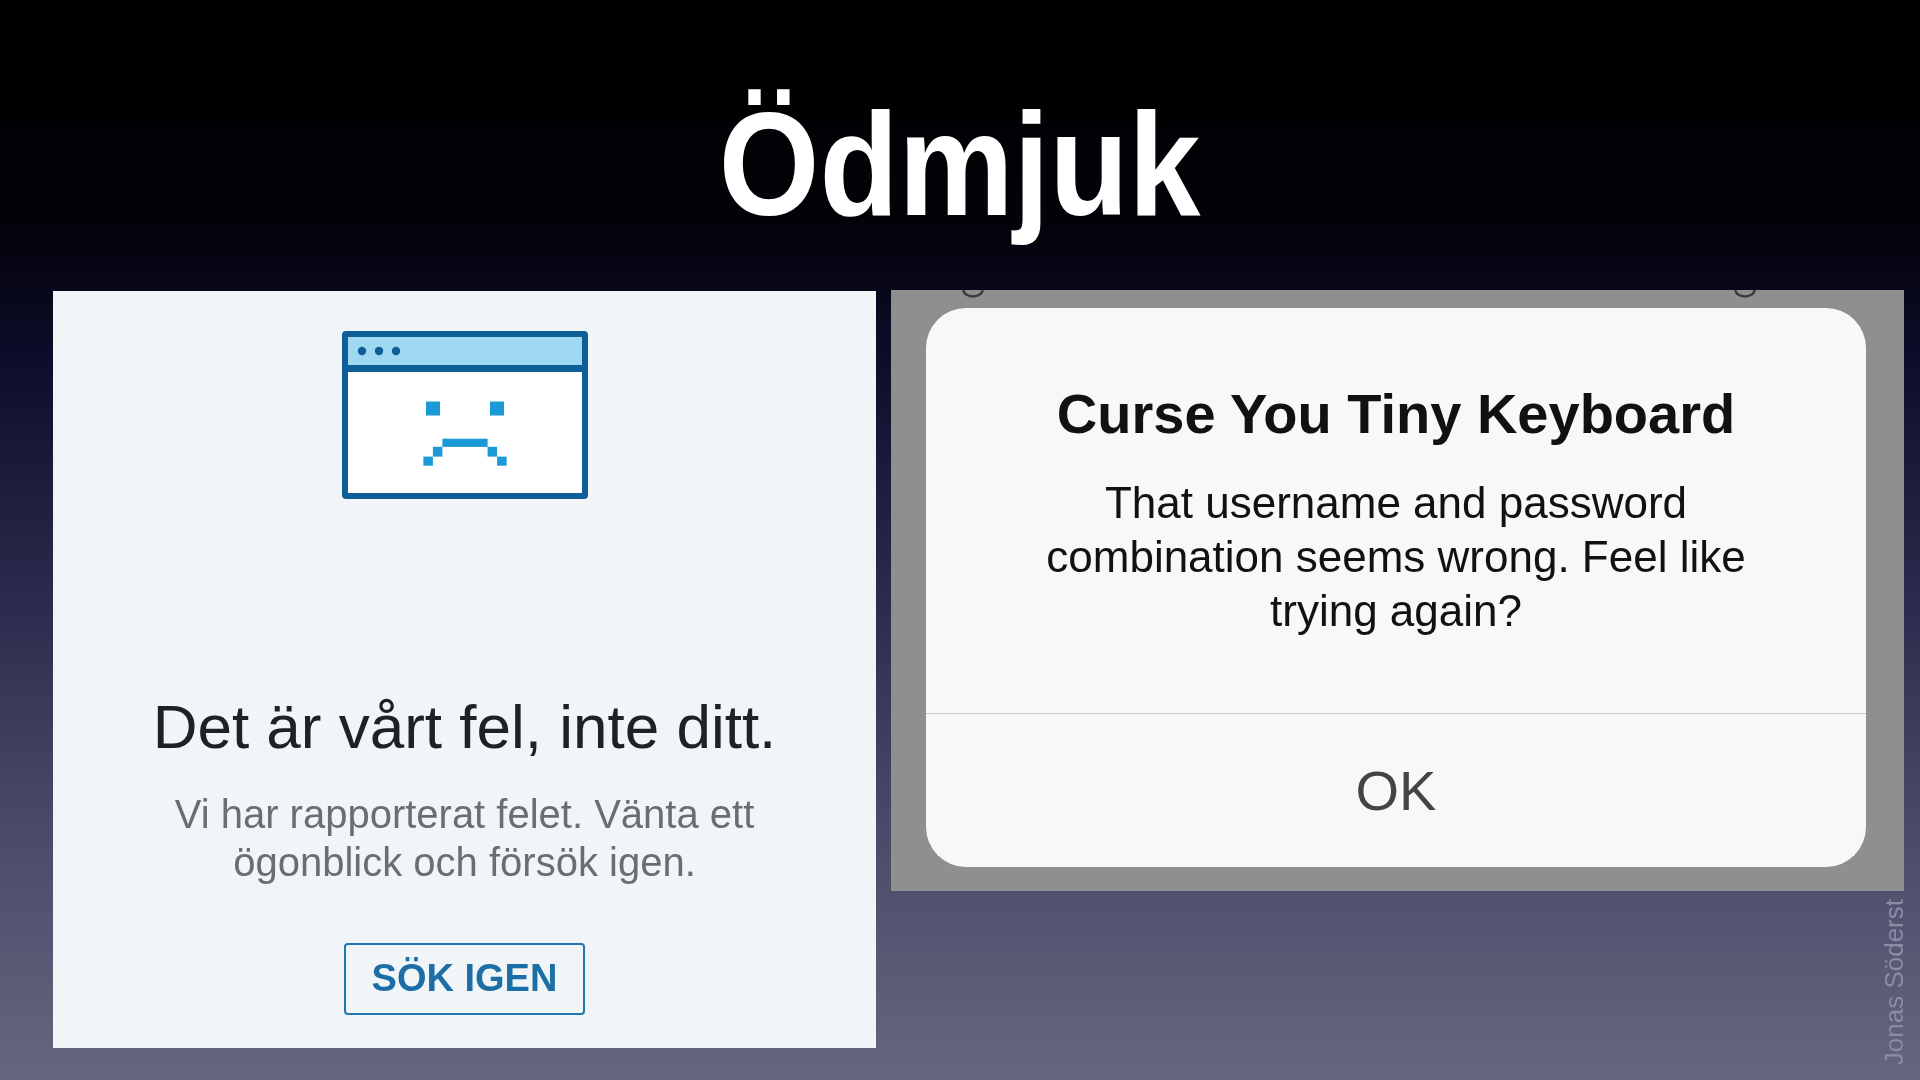 This screenshot has width=1920, height=1080. What do you see at coordinates (464, 727) in the screenshot?
I see `error-heading: Det är vårt fel, inte ditt.` at bounding box center [464, 727].